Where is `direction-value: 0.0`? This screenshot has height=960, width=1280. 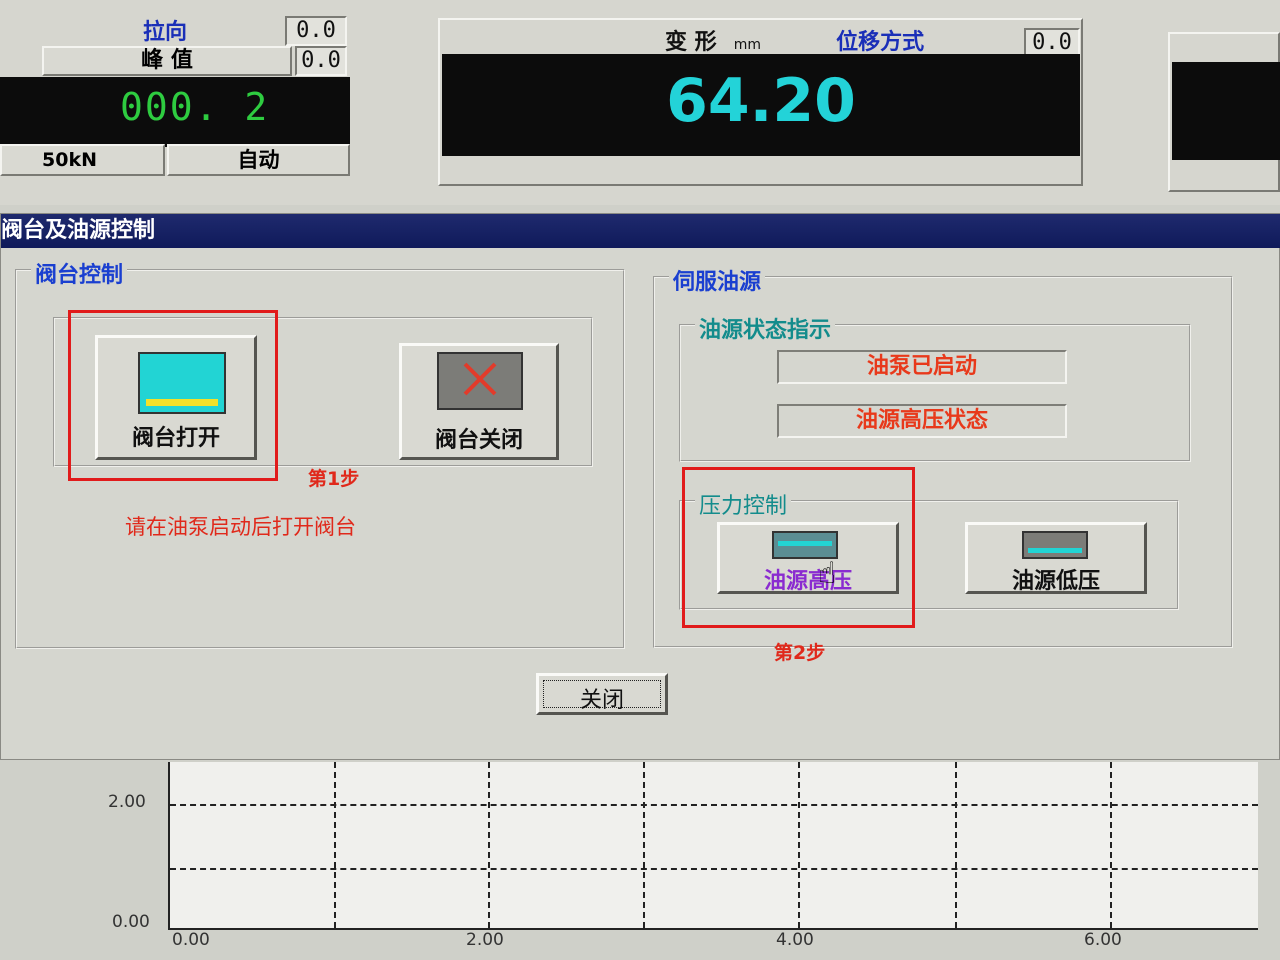 direction-value: 0.0 is located at coordinates (316, 31).